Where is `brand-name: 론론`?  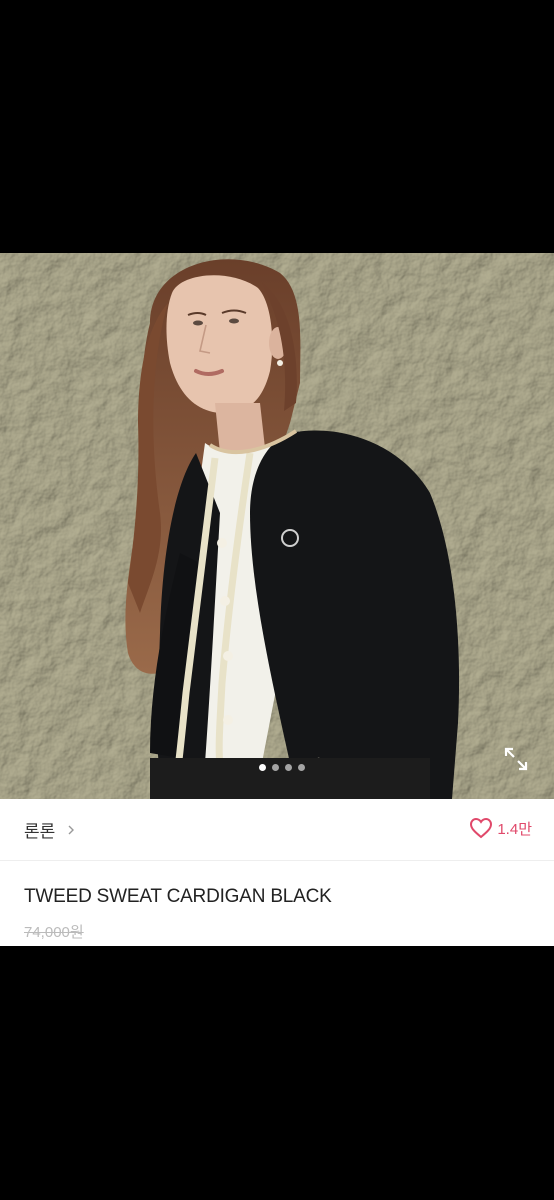
brand-name: 론론 is located at coordinates (40, 831).